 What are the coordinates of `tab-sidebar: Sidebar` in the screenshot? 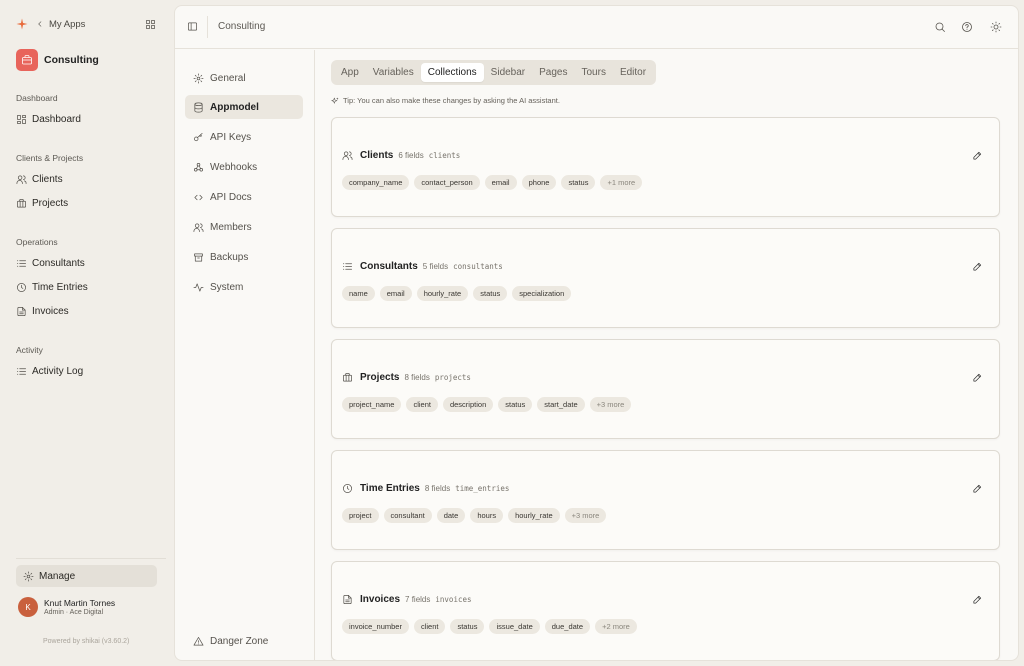 It's located at (508, 72).